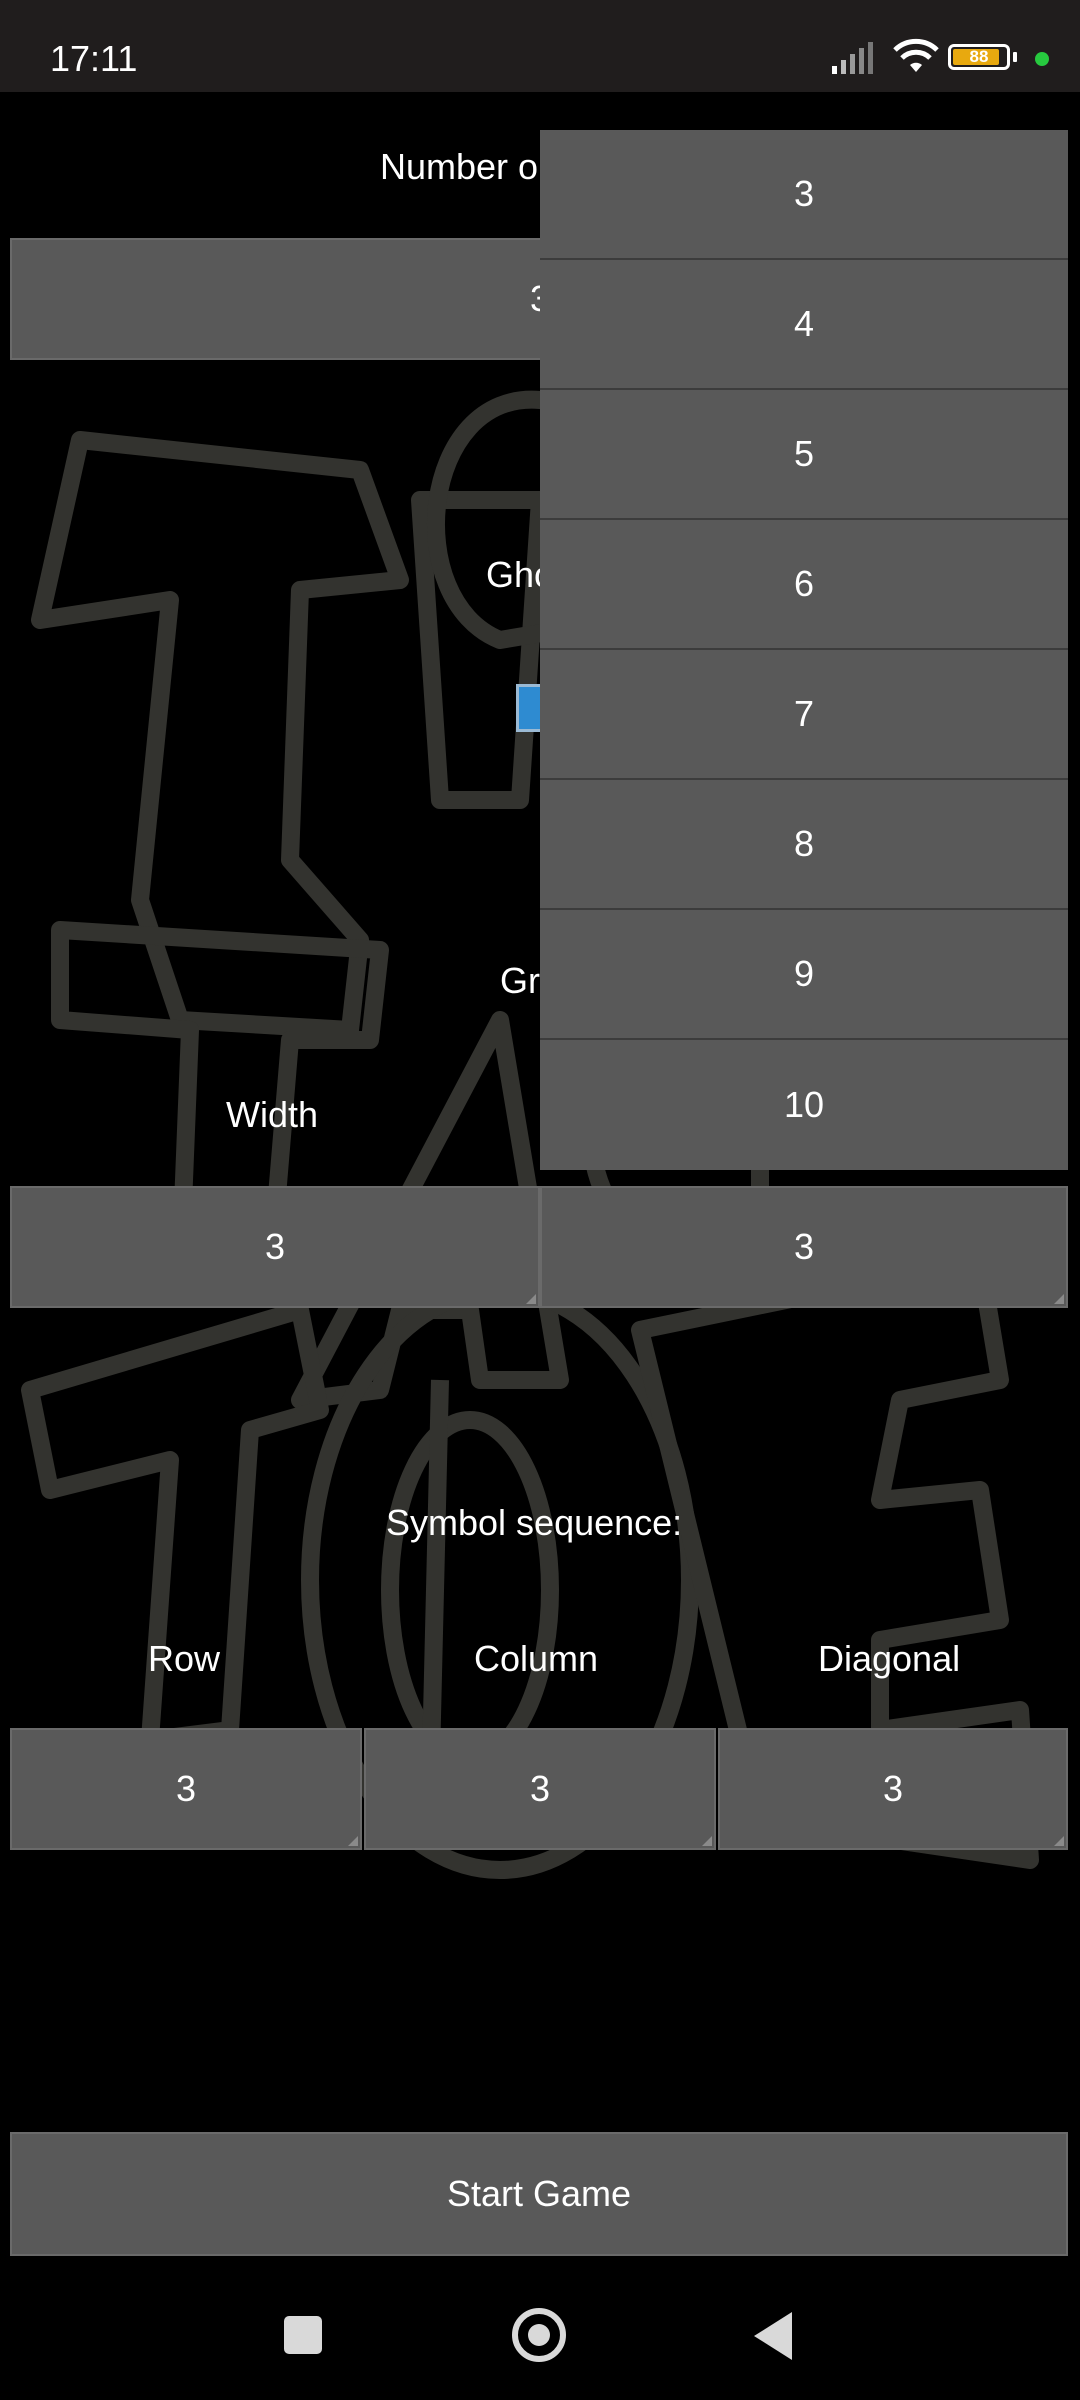 The image size is (1080, 2400). I want to click on width-select: 3, so click(275, 1247).